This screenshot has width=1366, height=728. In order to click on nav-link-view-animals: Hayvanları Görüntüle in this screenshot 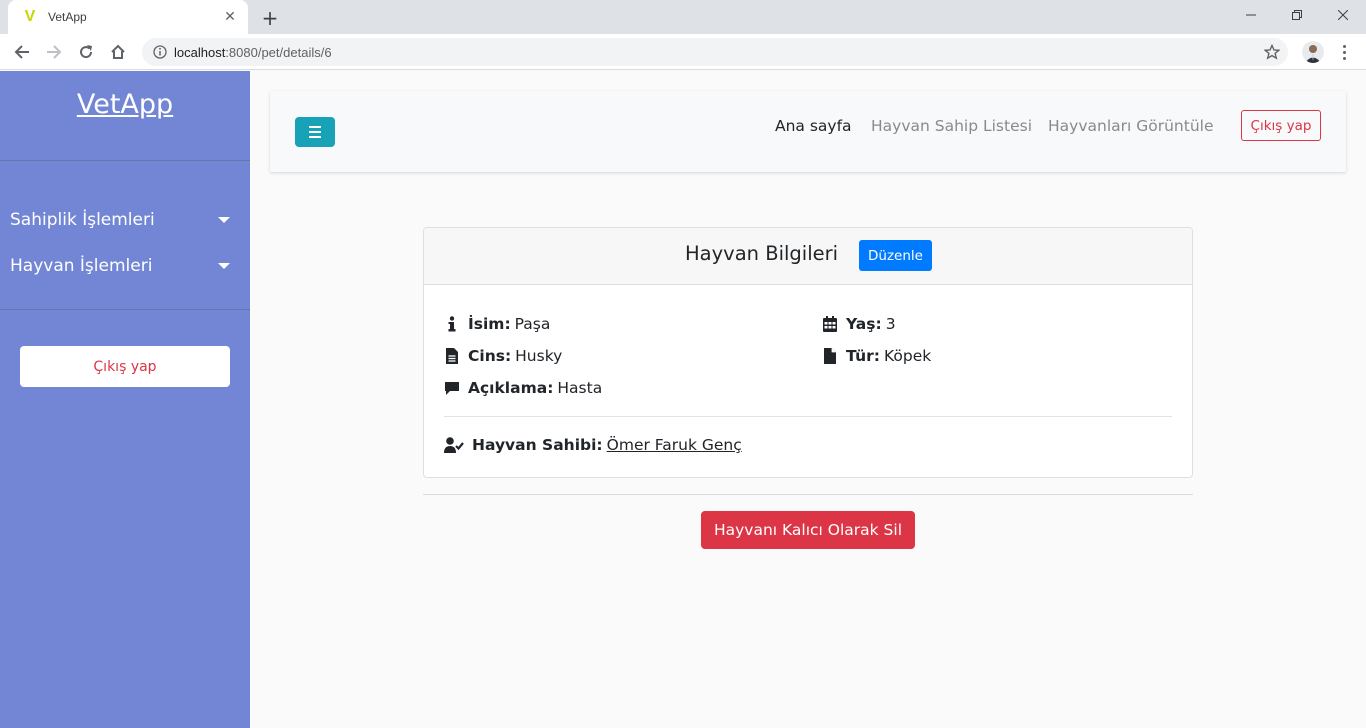, I will do `click(1131, 126)`.